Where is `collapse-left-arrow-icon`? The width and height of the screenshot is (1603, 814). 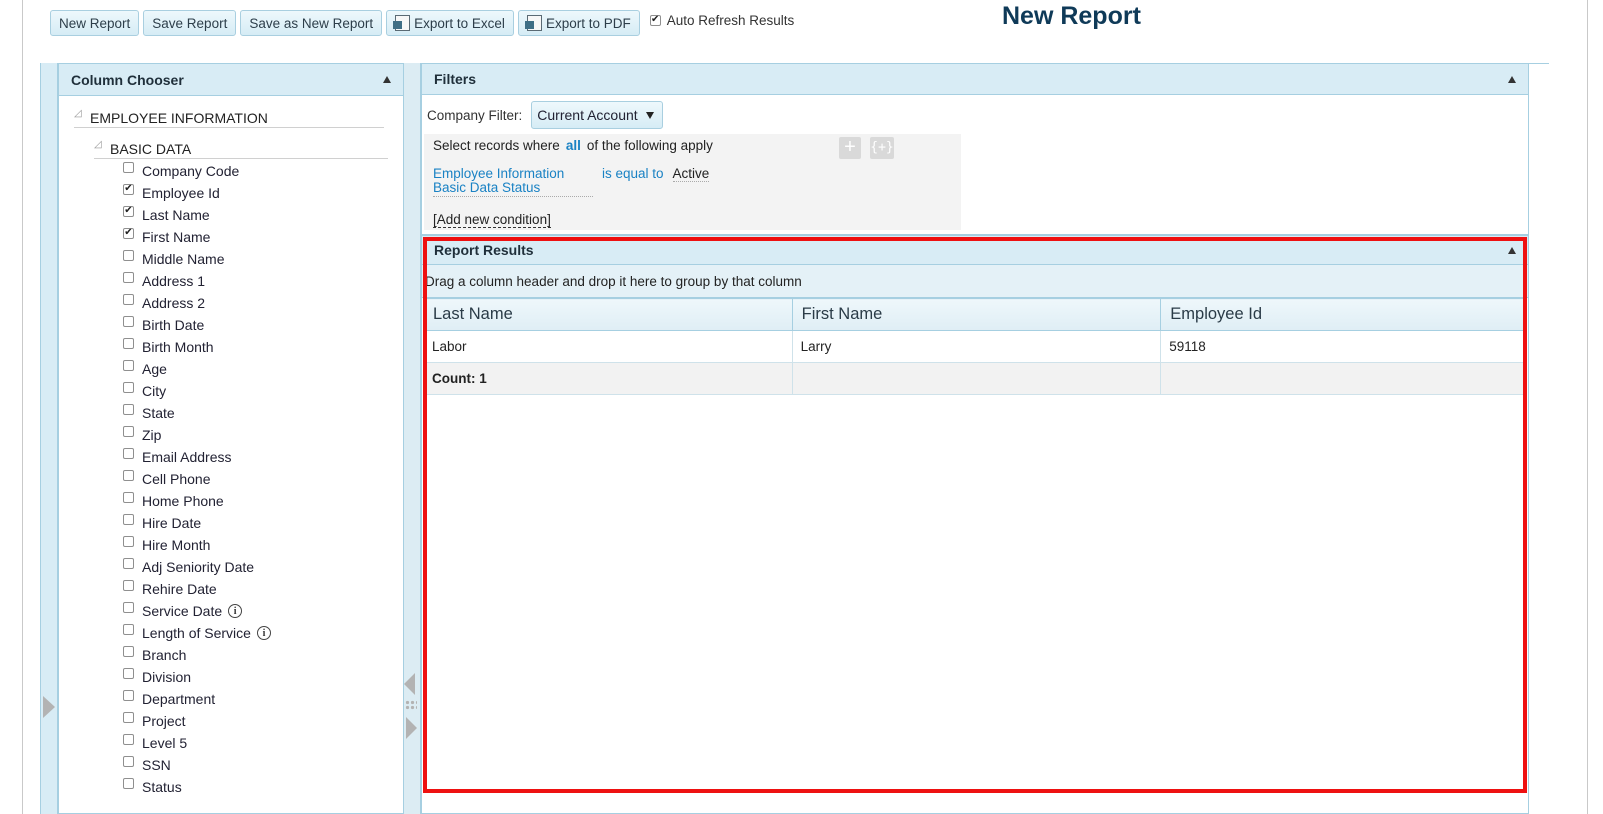
collapse-left-arrow-icon is located at coordinates (409, 684).